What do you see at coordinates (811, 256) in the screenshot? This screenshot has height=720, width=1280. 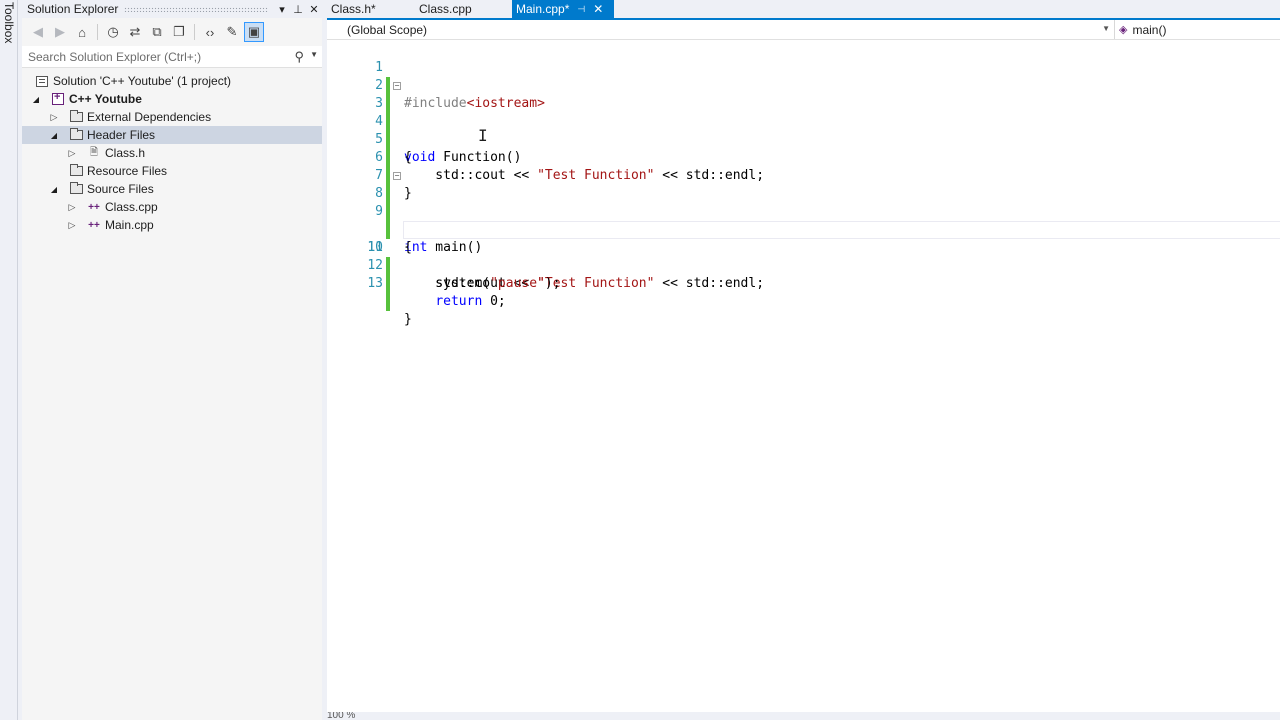 I see `code-line: 11 system("pause");` at bounding box center [811, 256].